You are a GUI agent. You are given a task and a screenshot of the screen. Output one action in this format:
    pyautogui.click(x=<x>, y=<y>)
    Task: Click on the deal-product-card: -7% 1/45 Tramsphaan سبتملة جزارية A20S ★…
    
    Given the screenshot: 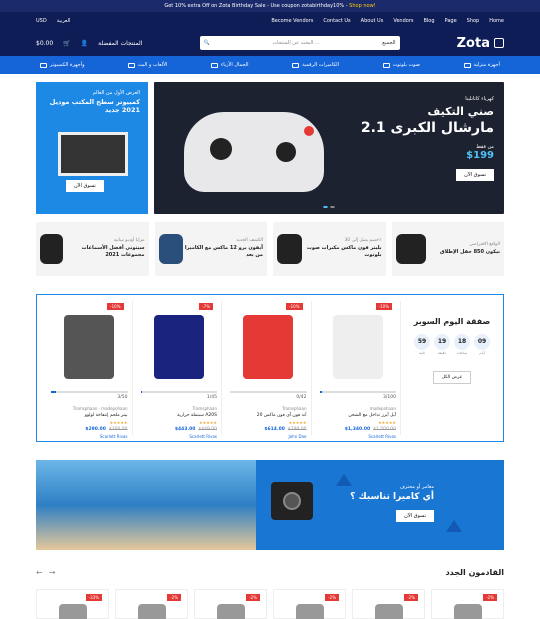 What is the action you would take?
    pyautogui.click(x=179, y=370)
    